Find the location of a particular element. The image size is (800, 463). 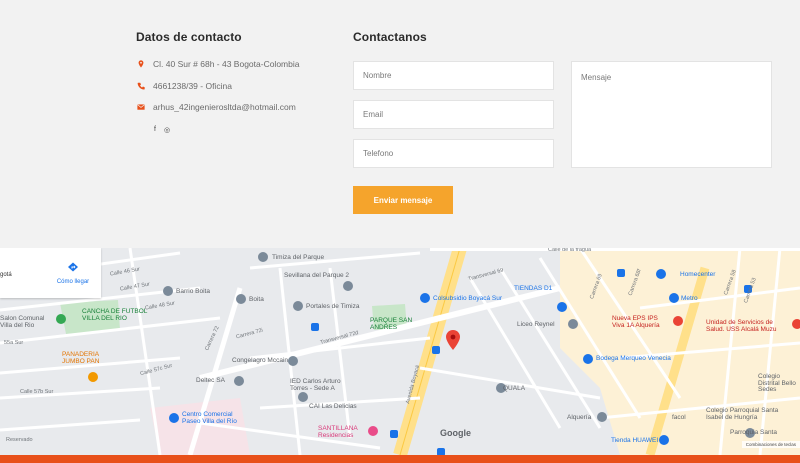

unidad-salud-poi-icon is located at coordinates (796, 324).